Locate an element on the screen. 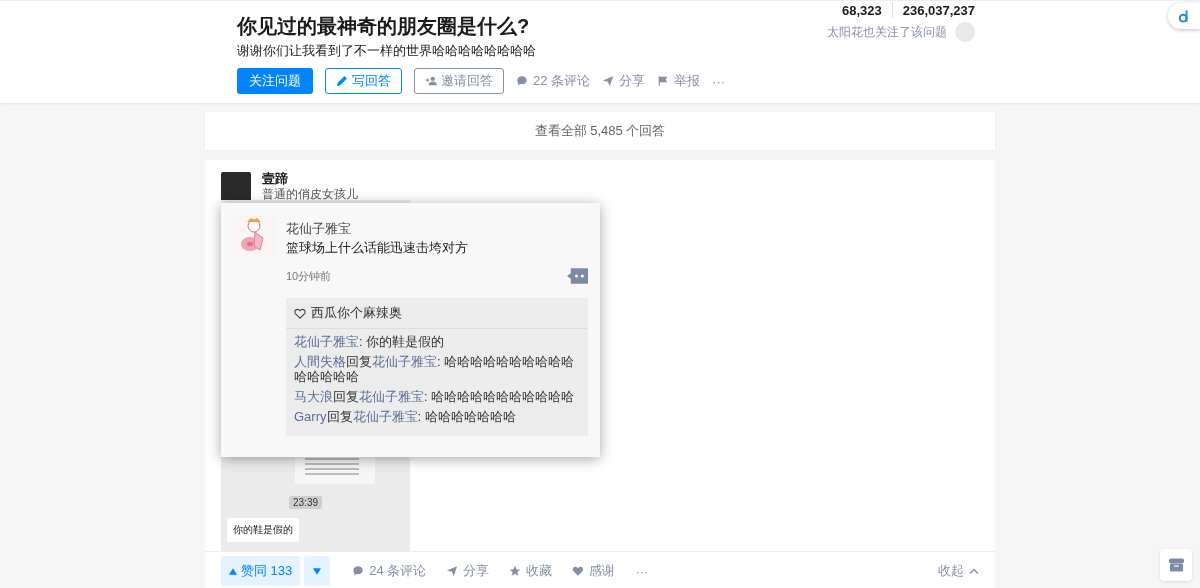 This screenshot has height=588, width=1200. collapse-button: 收起 is located at coordinates (958, 571).